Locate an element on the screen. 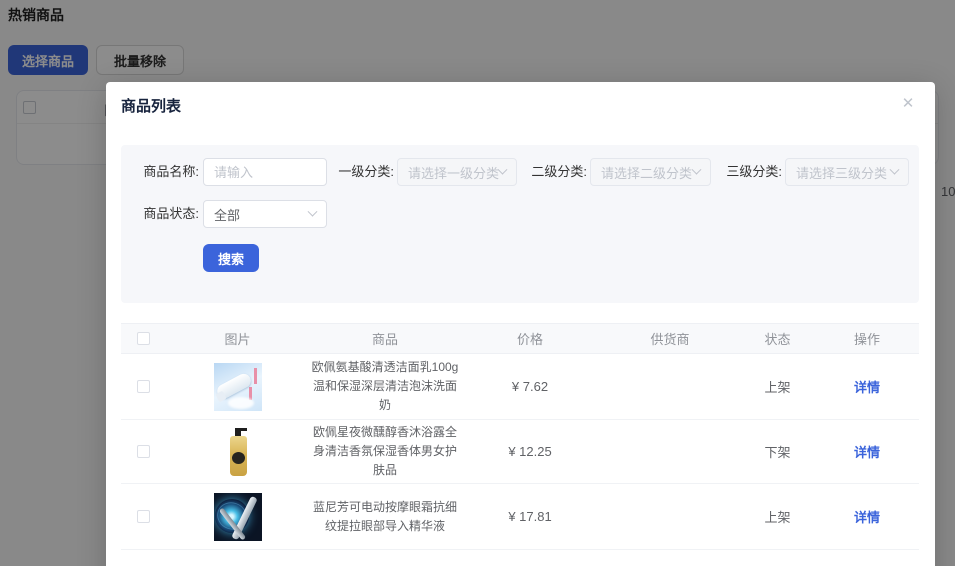 This screenshot has height=566, width=955. cat1-select: 请选择一级分类 is located at coordinates (457, 172).